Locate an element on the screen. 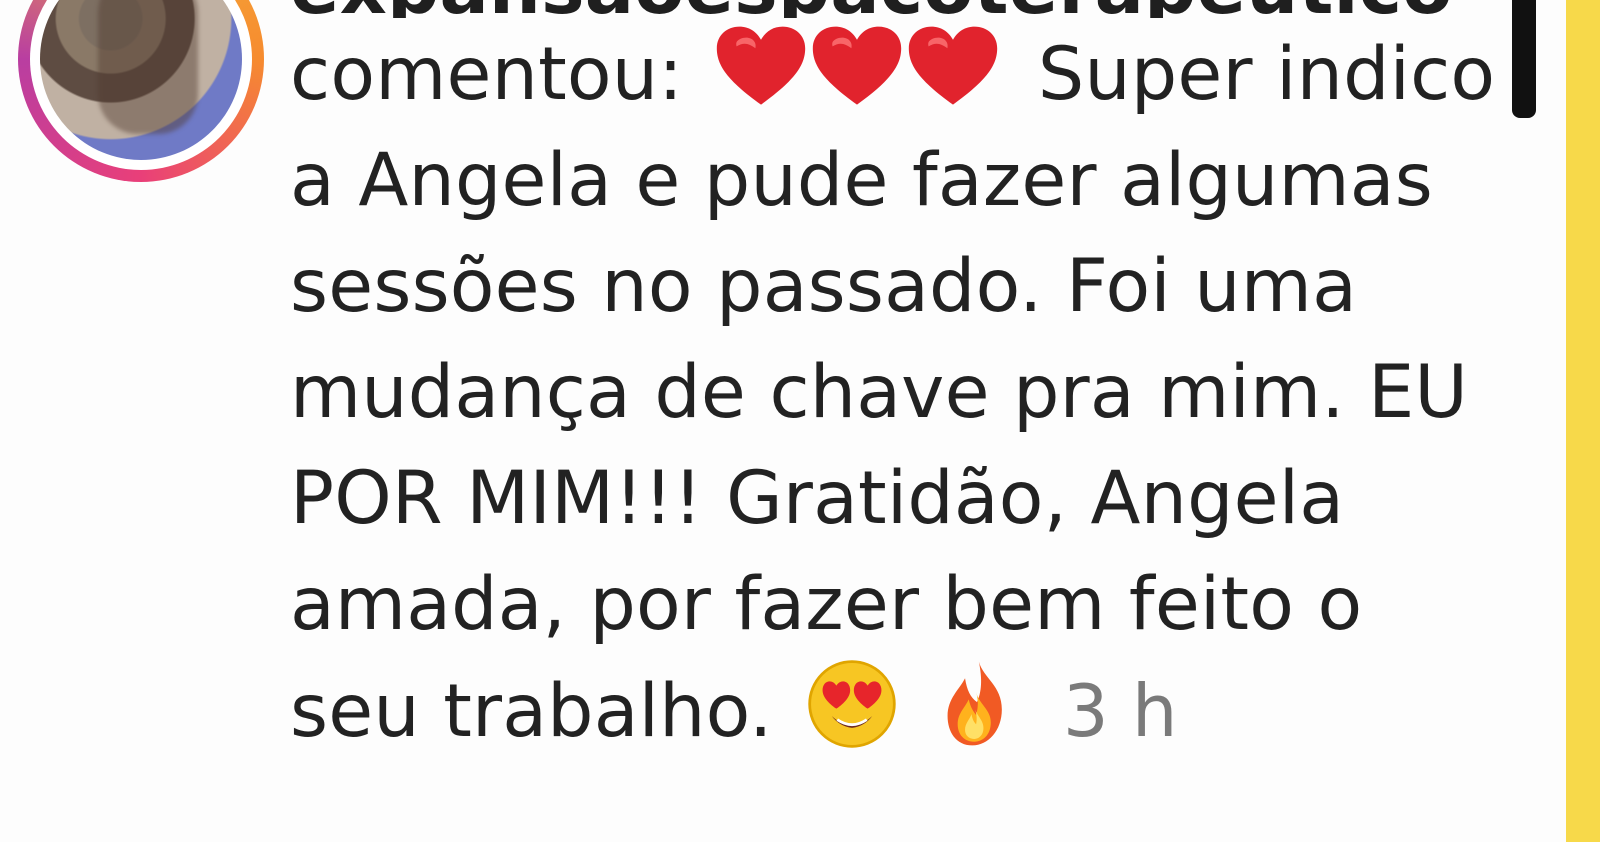 Image resolution: width=1600 pixels, height=842 pixels. comment-line-7: seu trabalho. 3 h is located at coordinates (880, 711).